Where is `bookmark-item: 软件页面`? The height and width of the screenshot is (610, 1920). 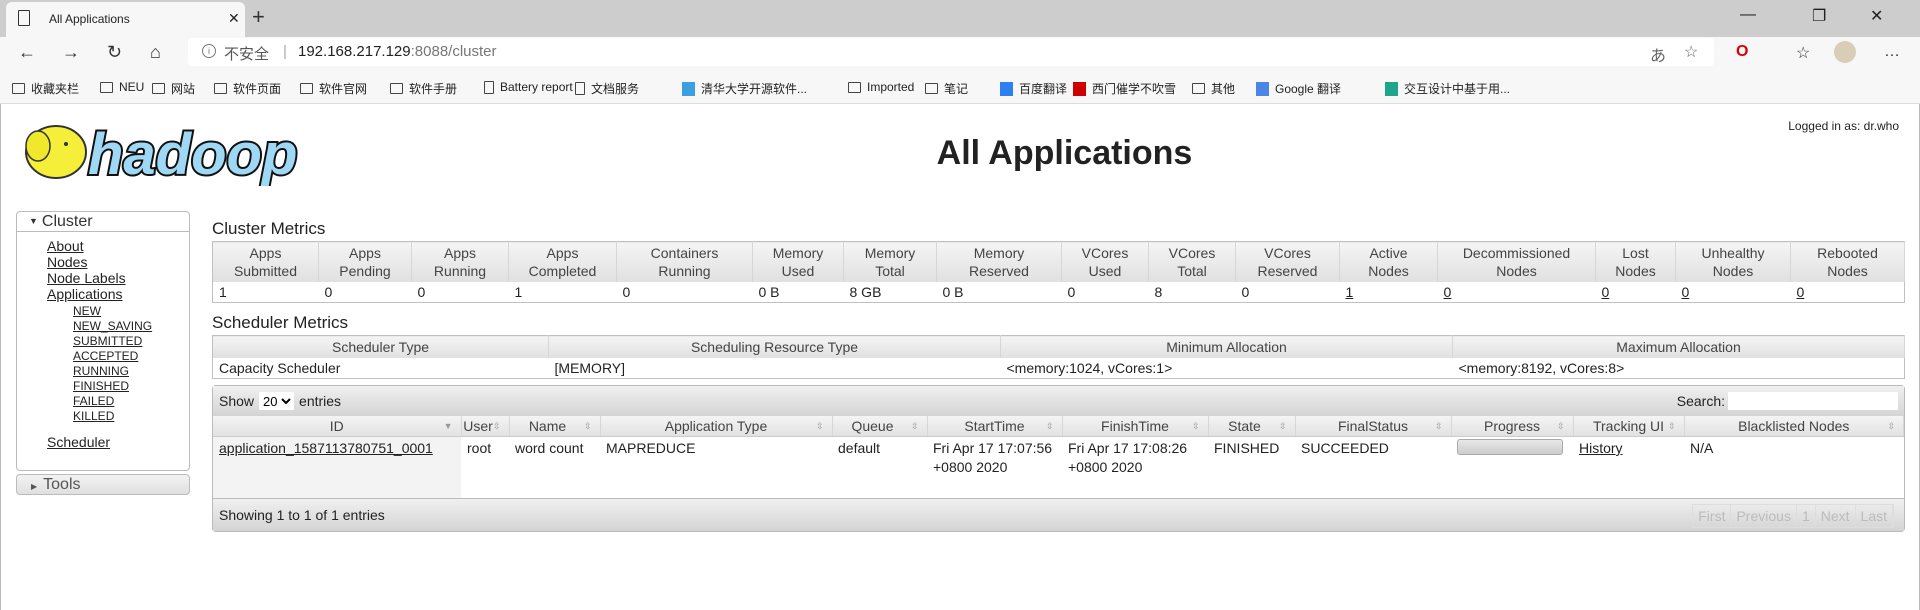
bookmark-item: 软件页面 is located at coordinates (247, 88).